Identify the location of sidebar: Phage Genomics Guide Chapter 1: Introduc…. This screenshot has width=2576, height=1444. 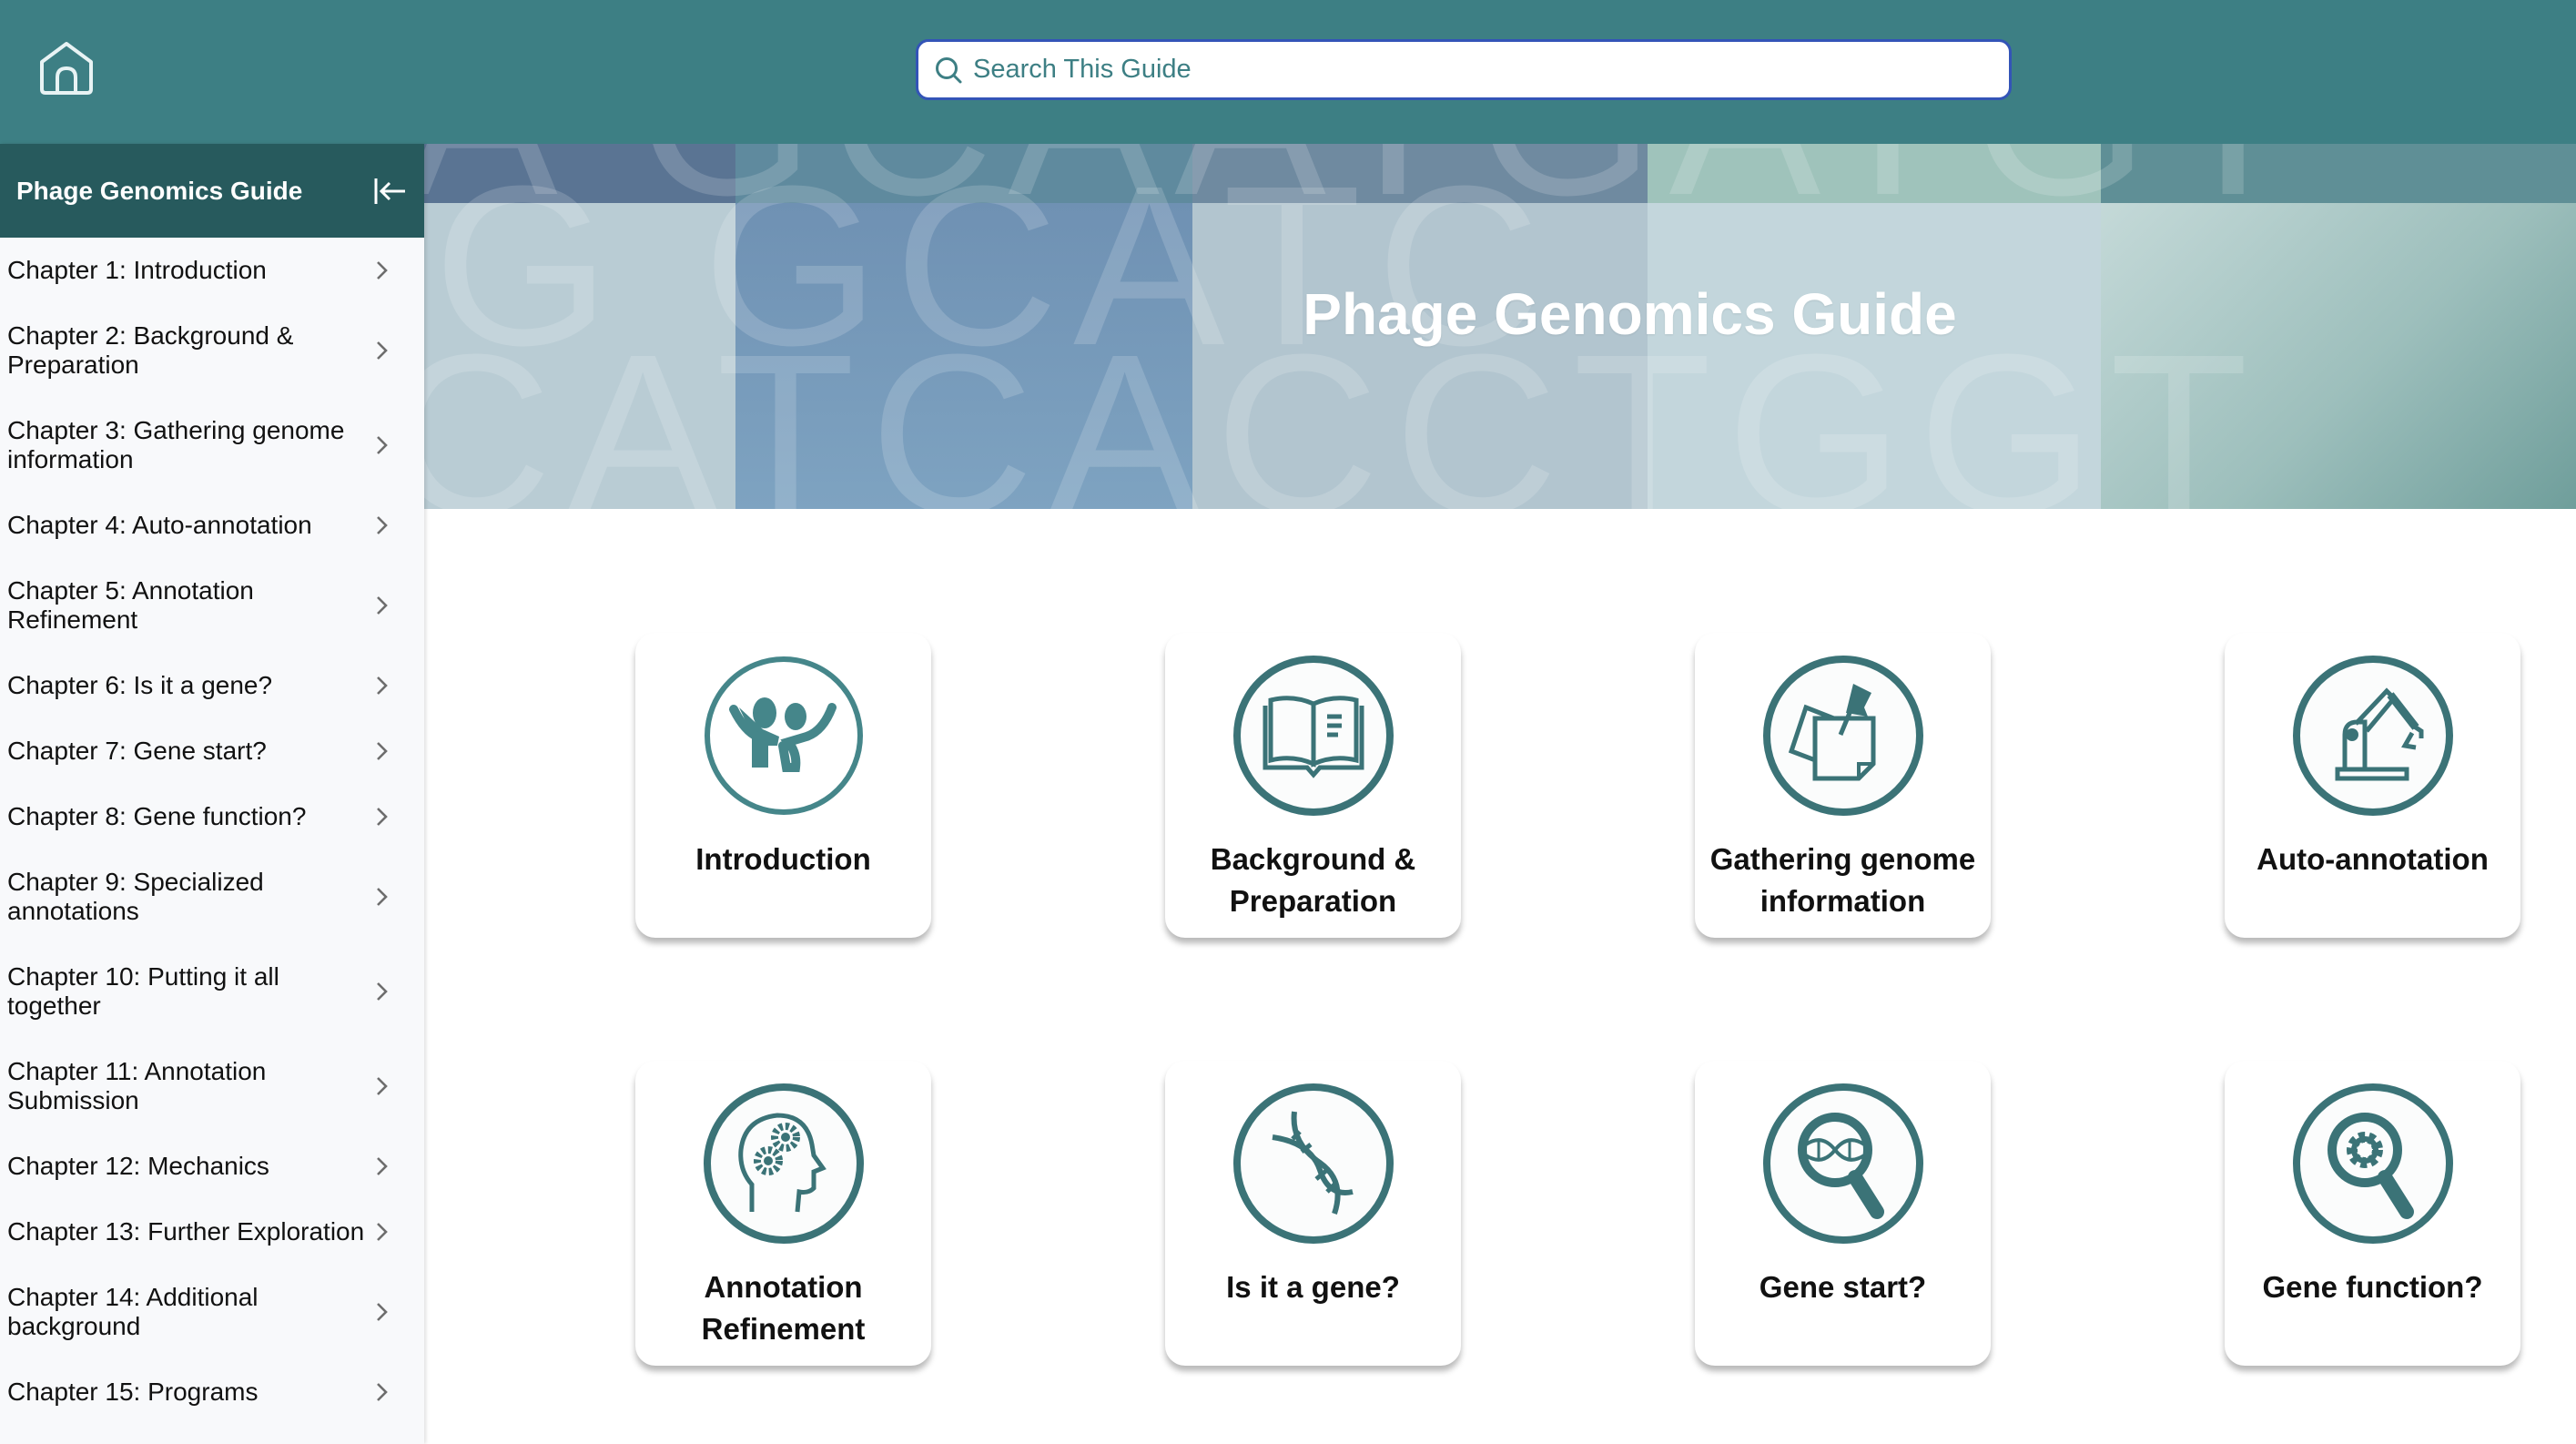
(212, 794).